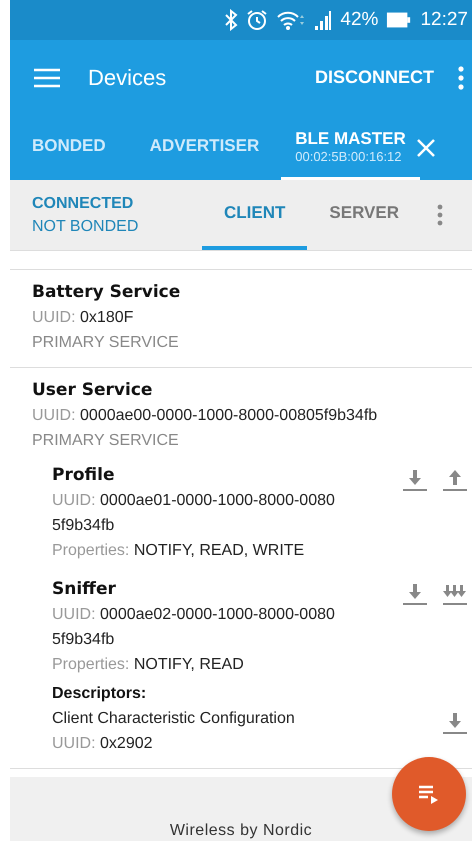 The width and height of the screenshot is (472, 841). What do you see at coordinates (93, 390) in the screenshot?
I see `service-name: User Service` at bounding box center [93, 390].